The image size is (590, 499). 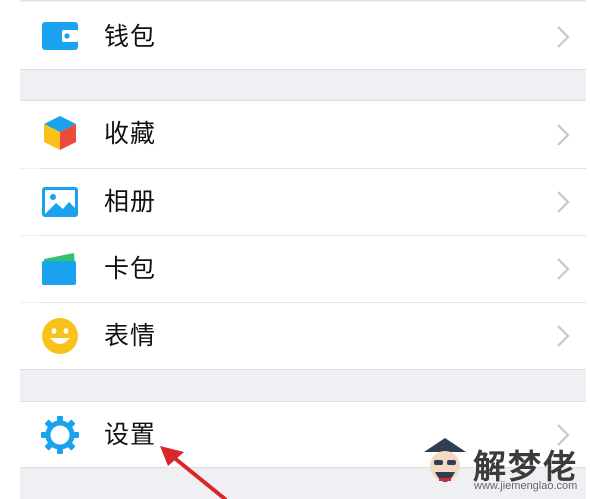 I want to click on wallet-icon, so click(x=60, y=36).